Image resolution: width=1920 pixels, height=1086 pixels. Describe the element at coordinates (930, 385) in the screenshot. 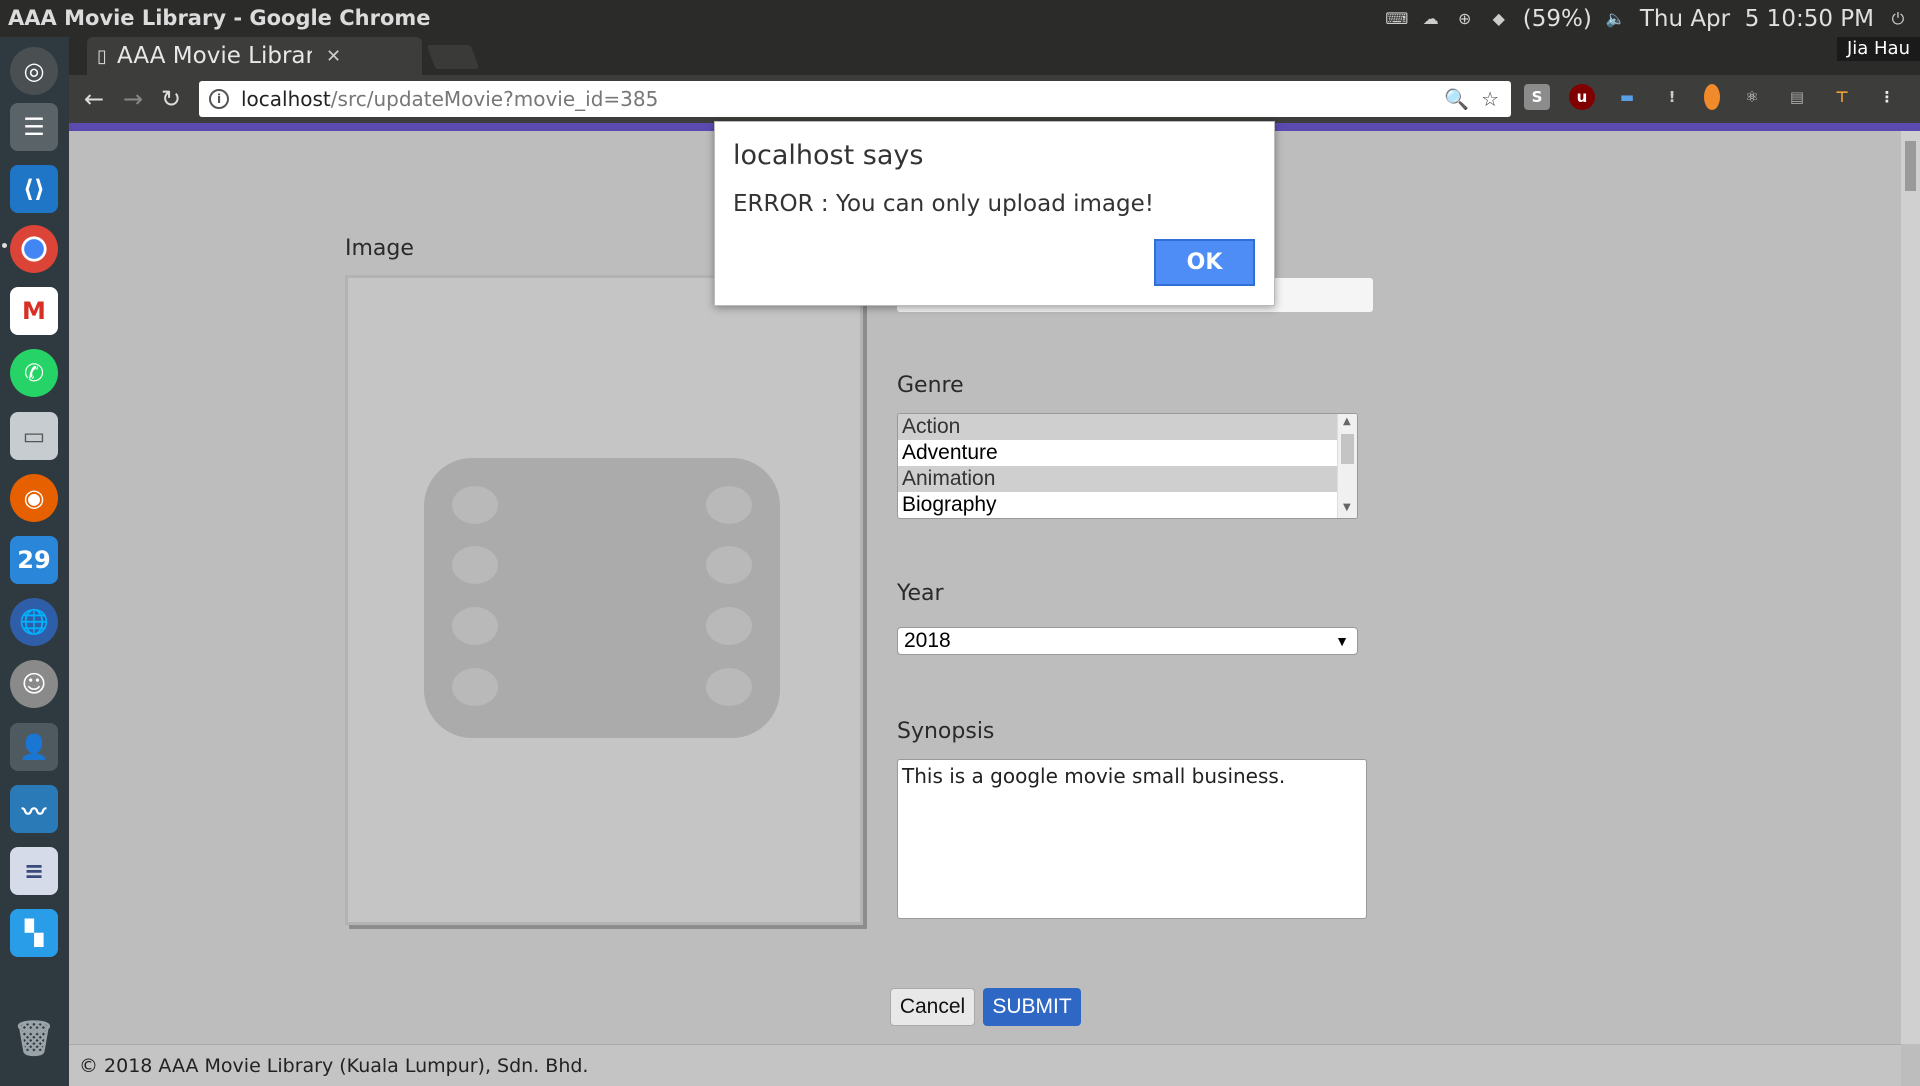

I see `genre-label: Genre` at that location.